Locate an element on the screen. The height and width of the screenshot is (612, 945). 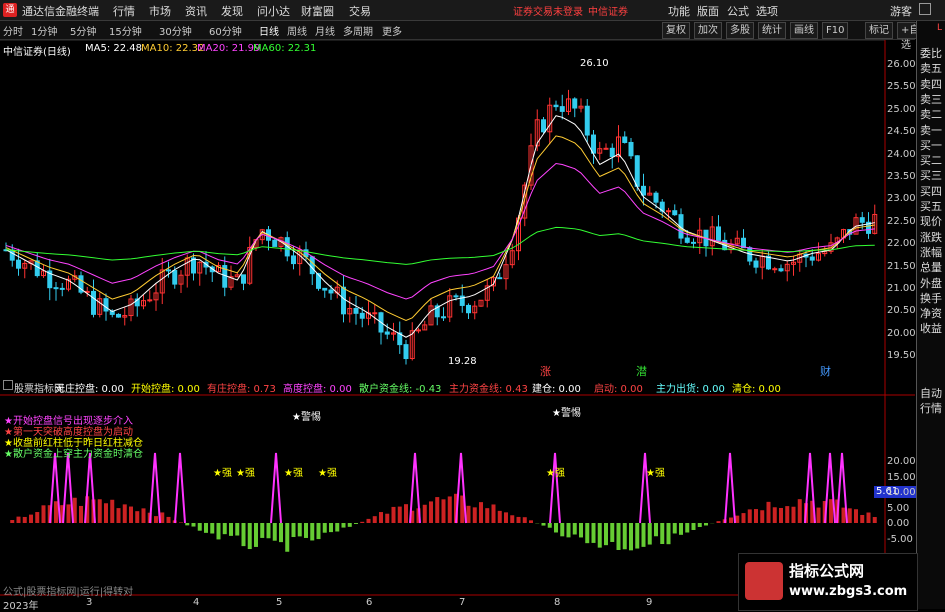
tool-button-4: 画线 is located at coordinates (804, 30).